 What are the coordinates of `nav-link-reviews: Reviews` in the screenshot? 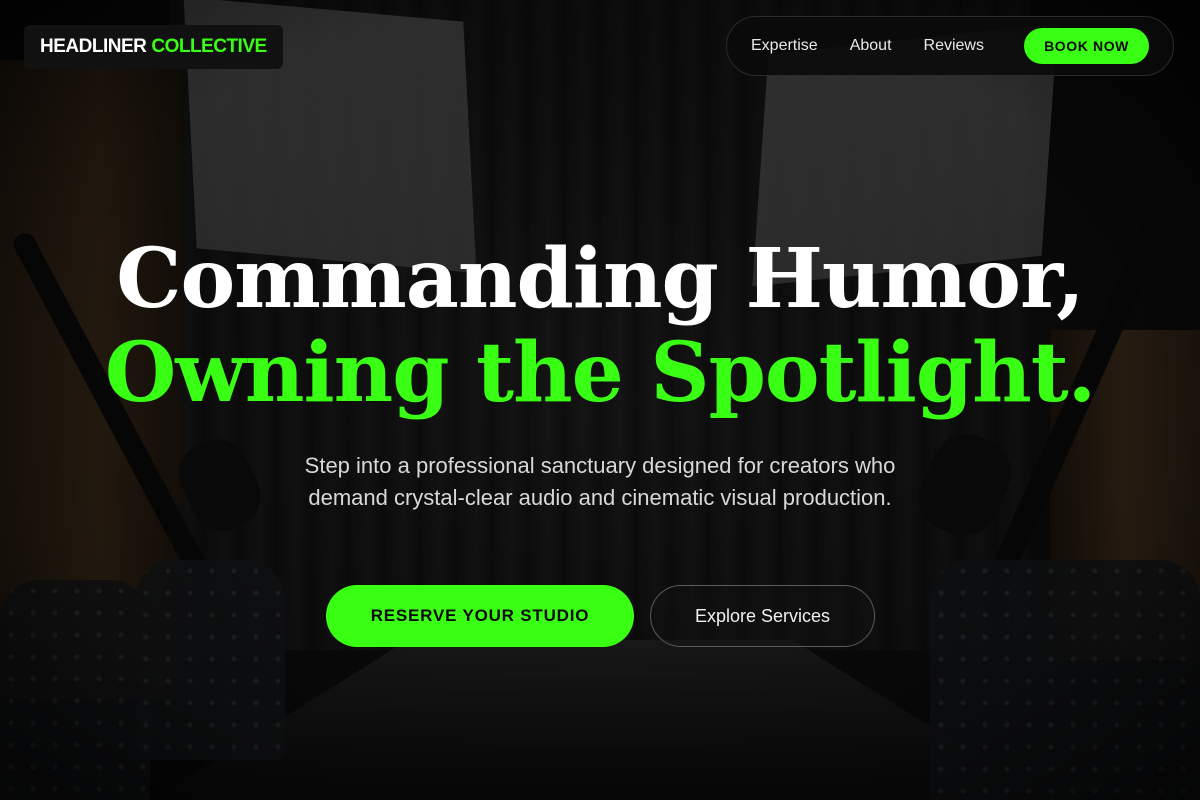 It's located at (954, 46).